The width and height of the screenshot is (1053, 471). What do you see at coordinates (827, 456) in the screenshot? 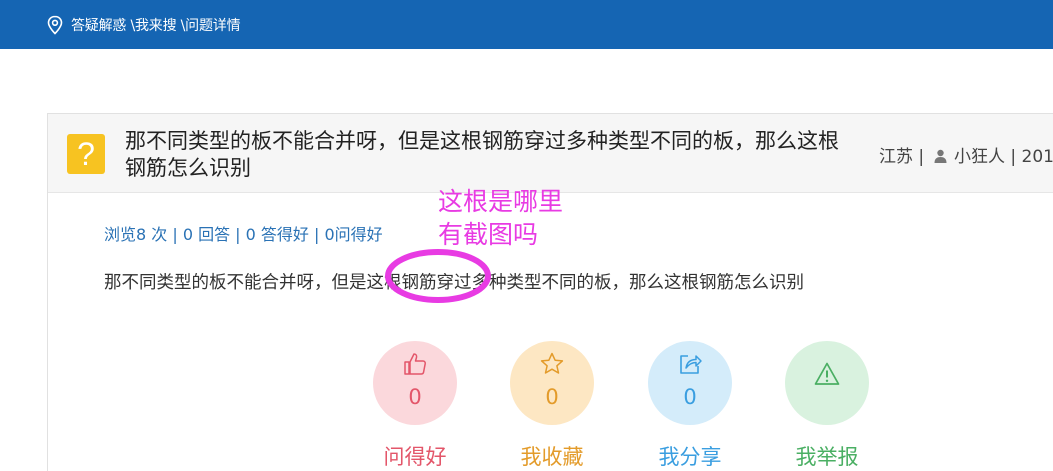
I see `report-label: 我举报` at bounding box center [827, 456].